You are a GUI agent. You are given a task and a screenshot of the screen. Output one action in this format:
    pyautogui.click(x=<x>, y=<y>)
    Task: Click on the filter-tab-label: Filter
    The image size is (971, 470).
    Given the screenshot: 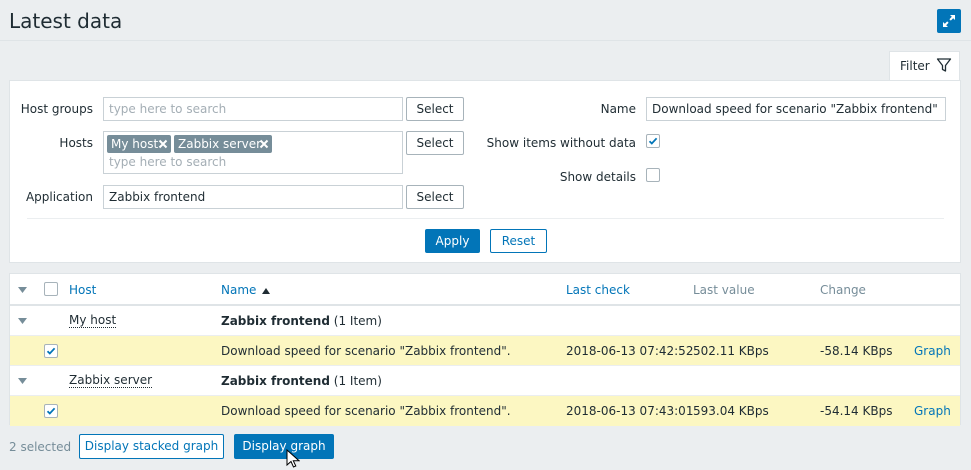 What is the action you would take?
    pyautogui.click(x=915, y=66)
    